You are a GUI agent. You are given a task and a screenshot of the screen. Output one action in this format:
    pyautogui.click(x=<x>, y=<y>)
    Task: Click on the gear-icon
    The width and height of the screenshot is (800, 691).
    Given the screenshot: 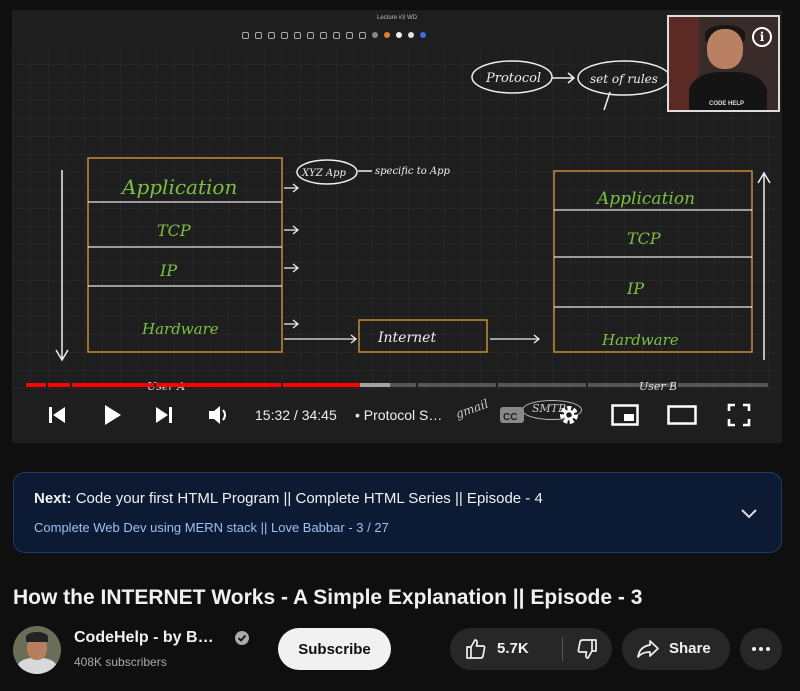 What is the action you would take?
    pyautogui.click(x=569, y=415)
    